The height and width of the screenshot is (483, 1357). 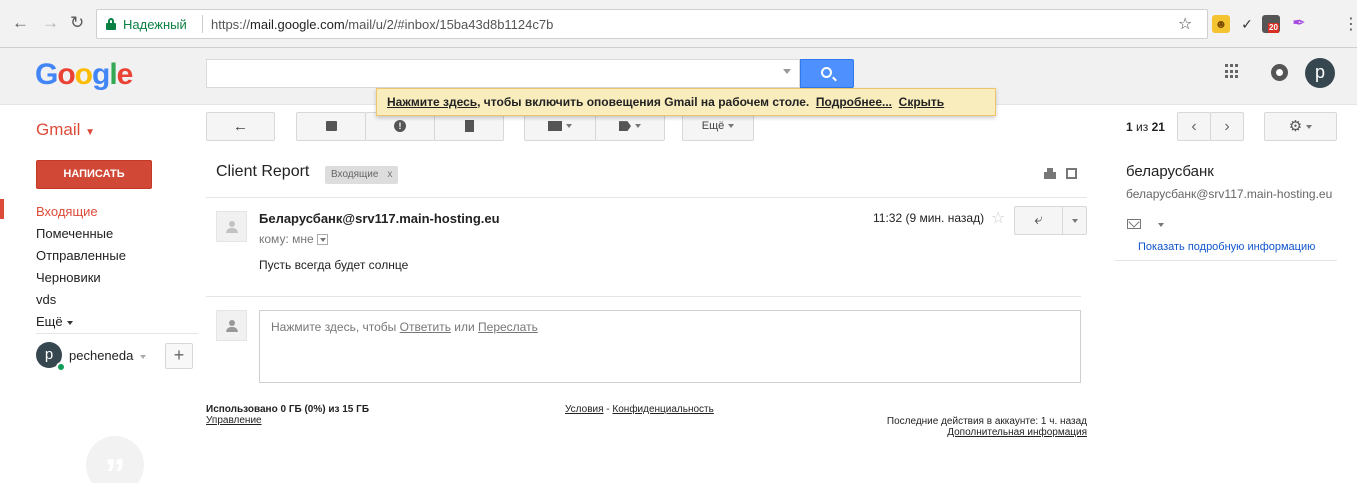 I want to click on reply-link: Ответить, so click(x=425, y=327).